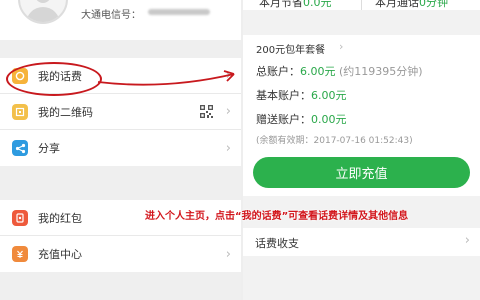  I want to click on total-account-value: 6.00元, so click(318, 71).